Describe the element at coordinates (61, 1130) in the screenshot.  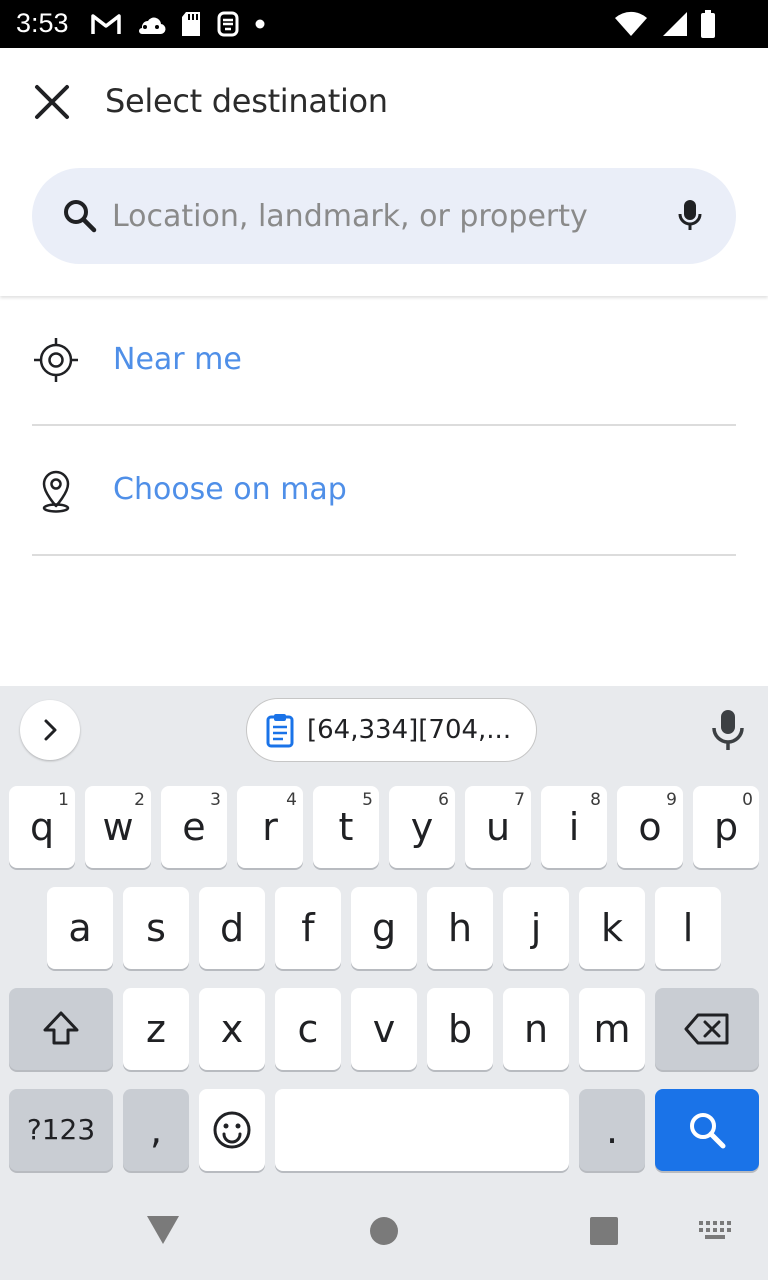
I see `symbols-key: ?123` at that location.